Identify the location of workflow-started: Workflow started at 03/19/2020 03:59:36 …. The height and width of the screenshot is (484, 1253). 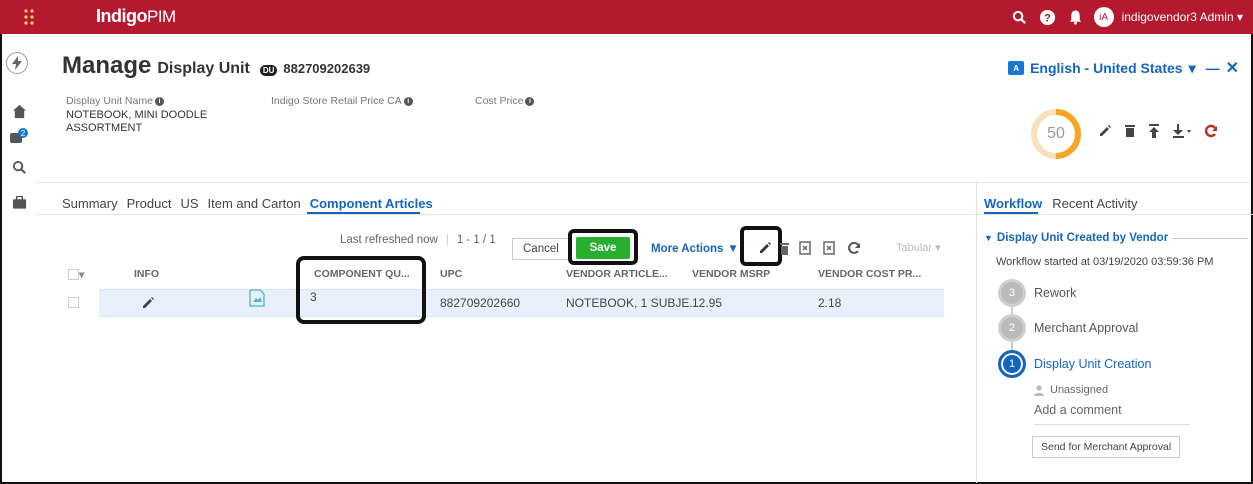
(1105, 262).